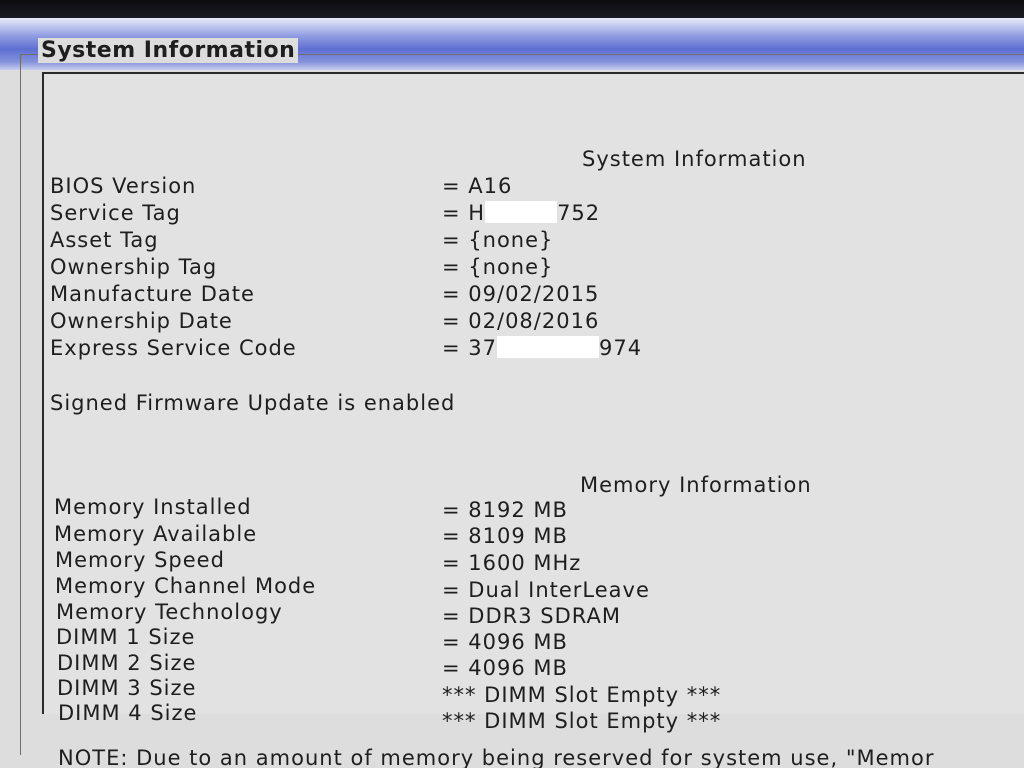 This screenshot has width=1024, height=768. Describe the element at coordinates (582, 695) in the screenshot. I see `dimm-3-size-value: *** DIMM Slot Empty ***` at that location.